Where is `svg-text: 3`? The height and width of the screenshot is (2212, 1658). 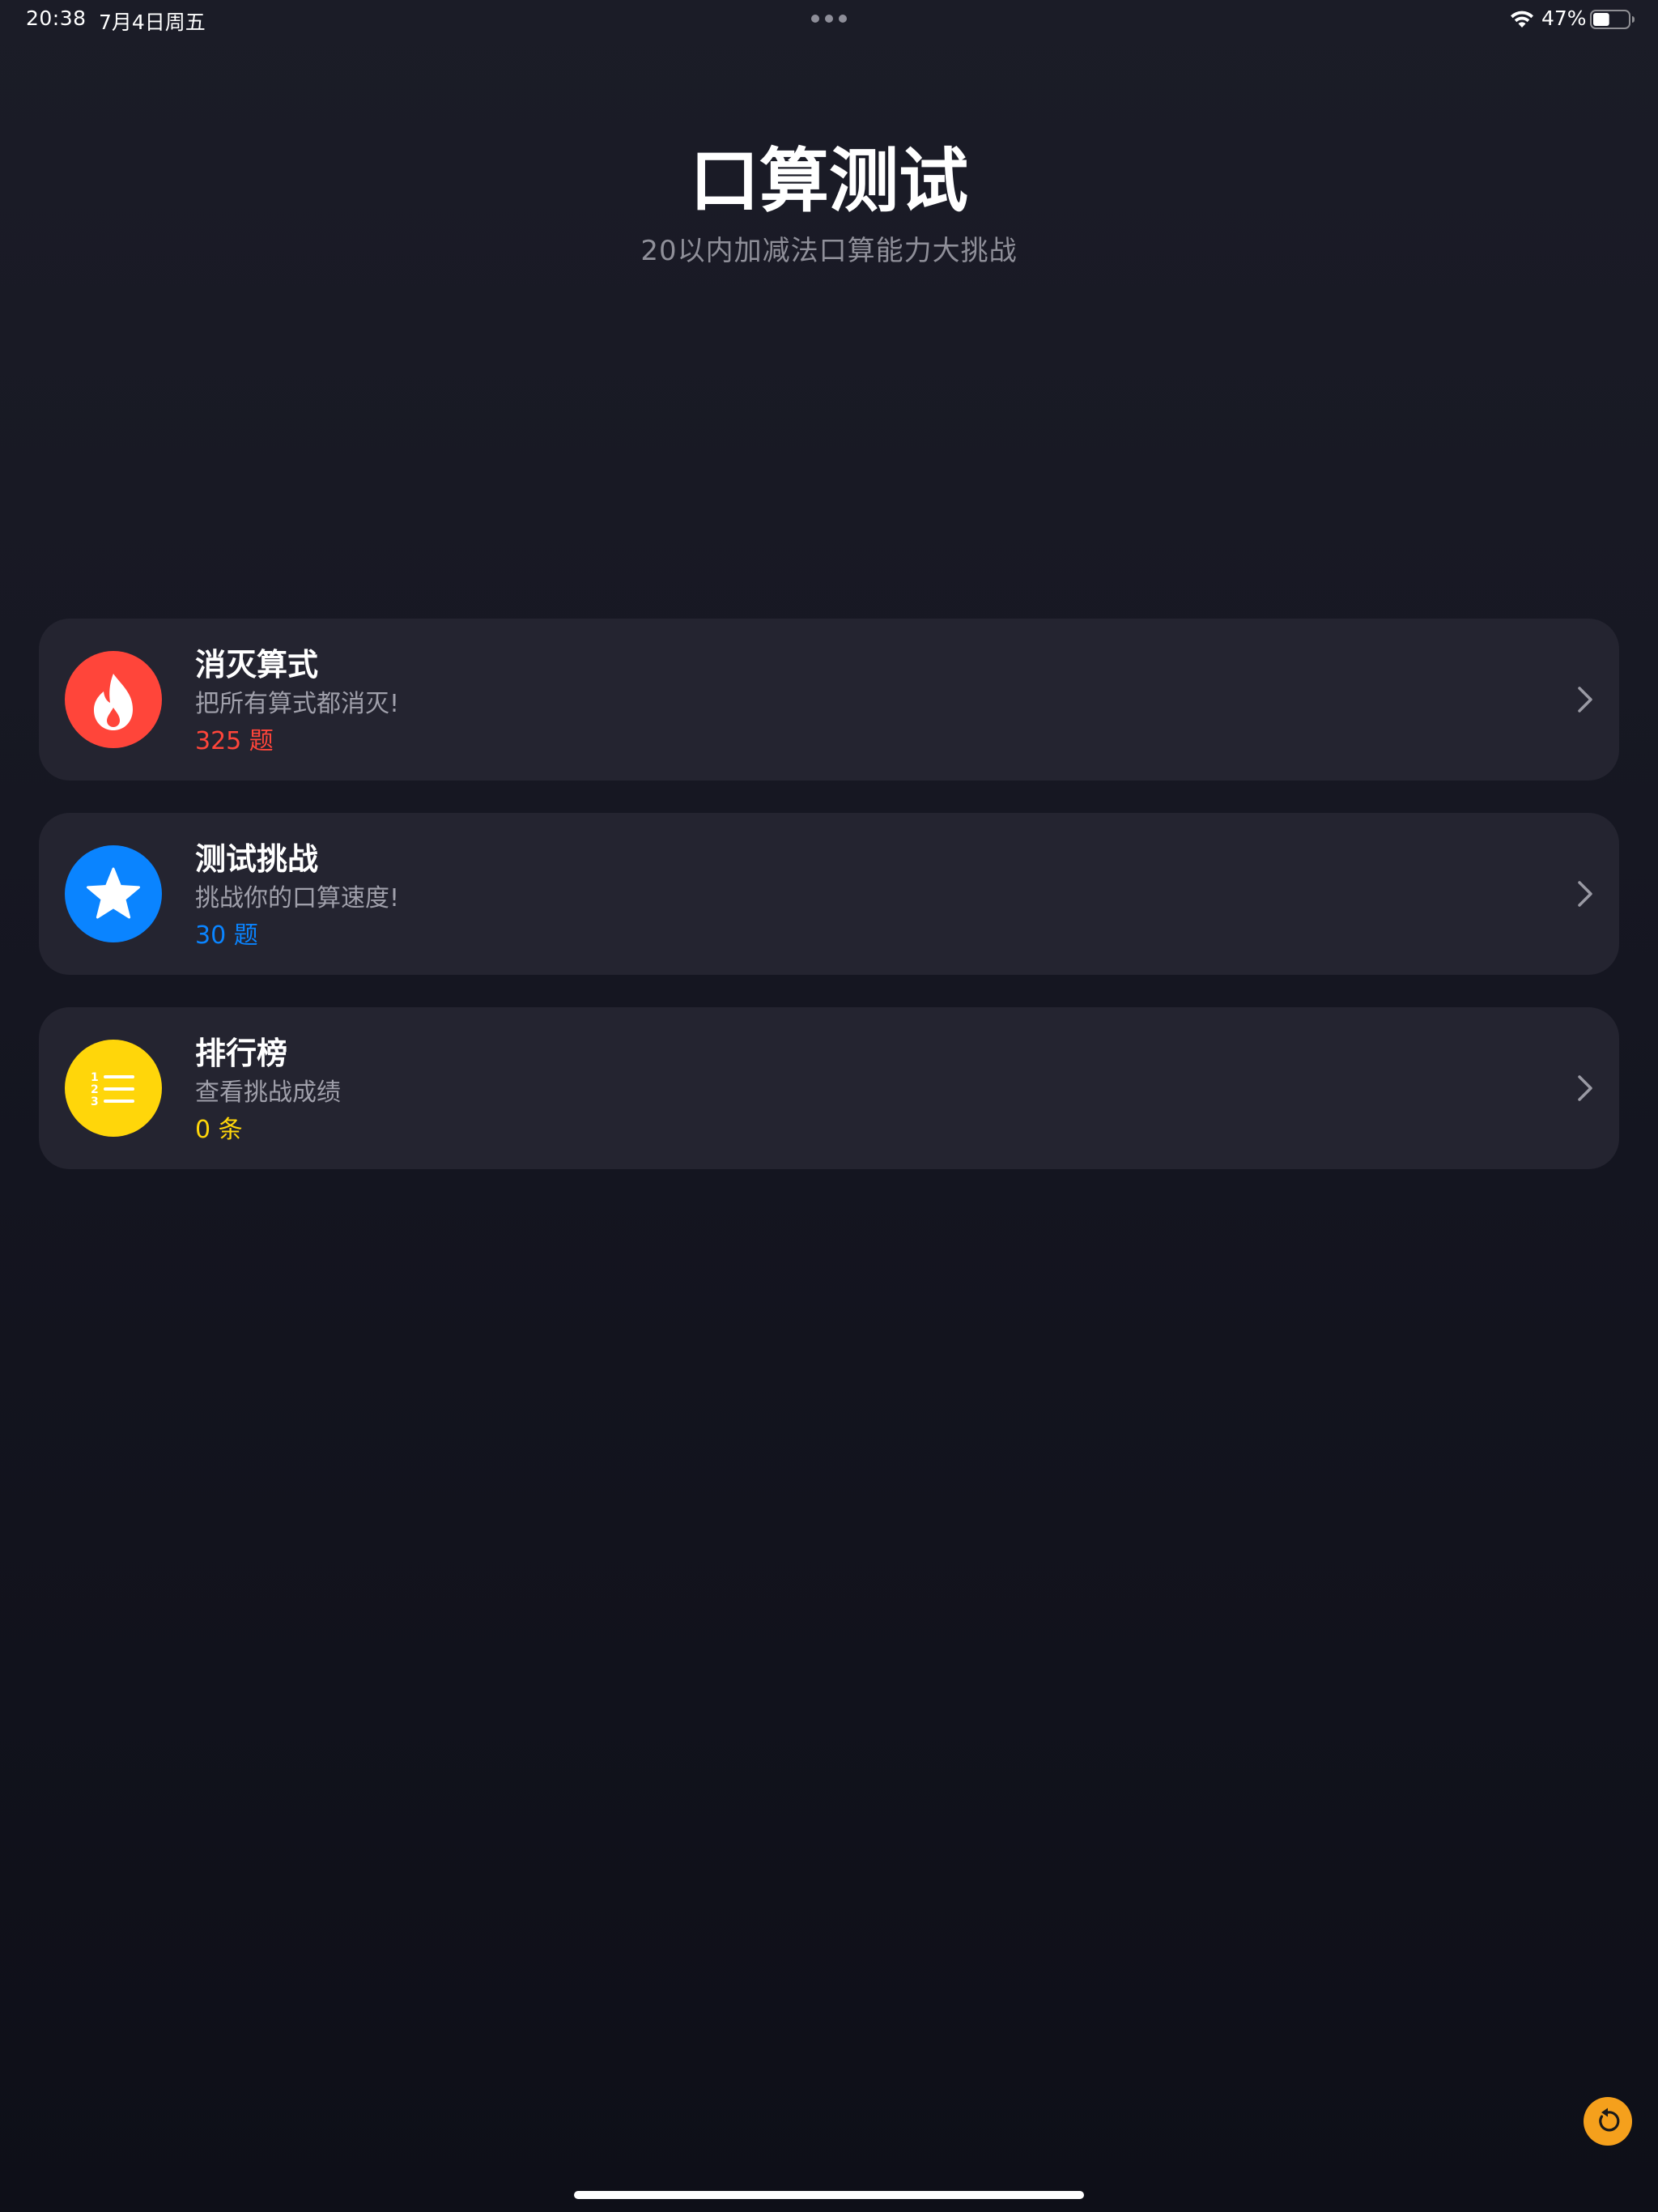 svg-text: 3 is located at coordinates (95, 1102).